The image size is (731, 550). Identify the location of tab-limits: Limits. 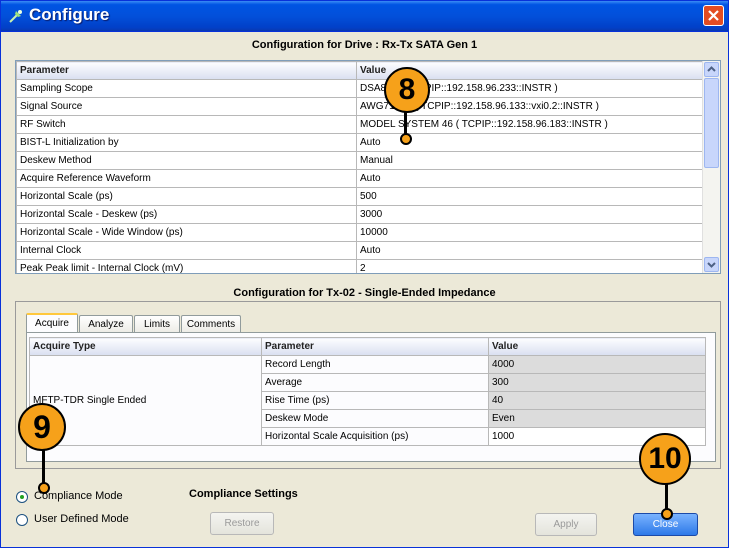
(157, 324).